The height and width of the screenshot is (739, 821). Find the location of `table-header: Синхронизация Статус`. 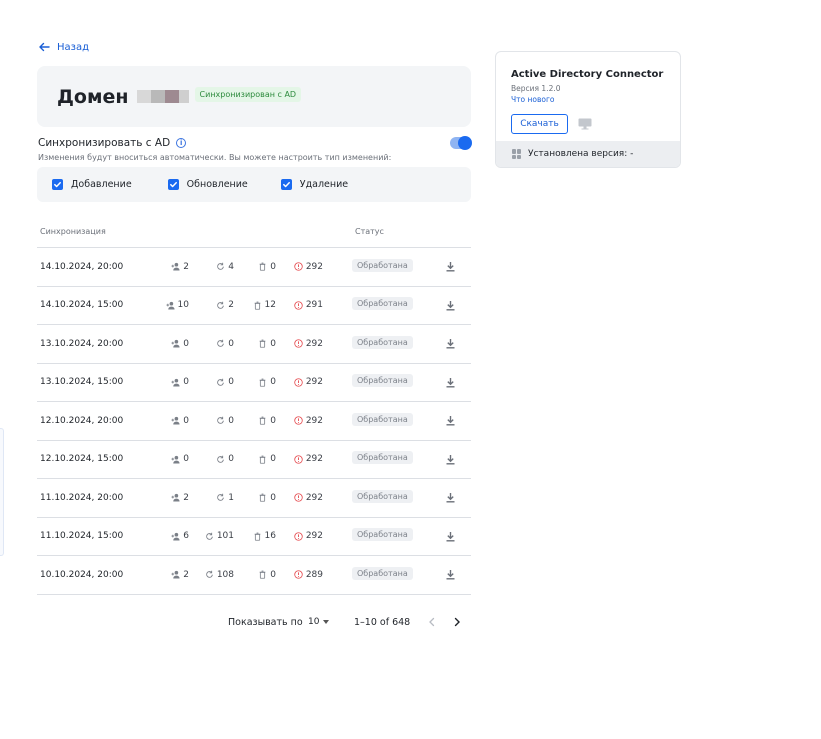

table-header: Синхронизация Статус is located at coordinates (254, 233).